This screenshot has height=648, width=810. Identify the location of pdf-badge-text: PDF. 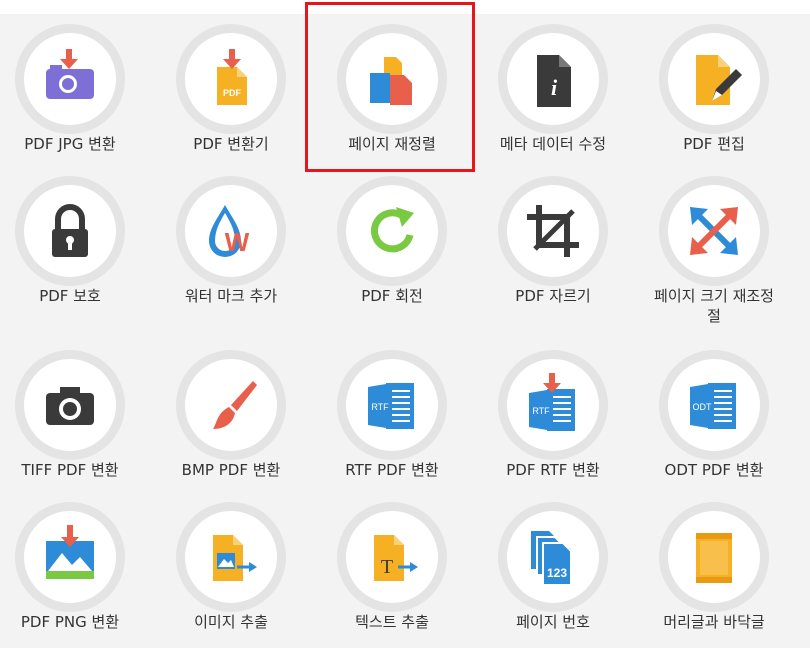
(232, 93).